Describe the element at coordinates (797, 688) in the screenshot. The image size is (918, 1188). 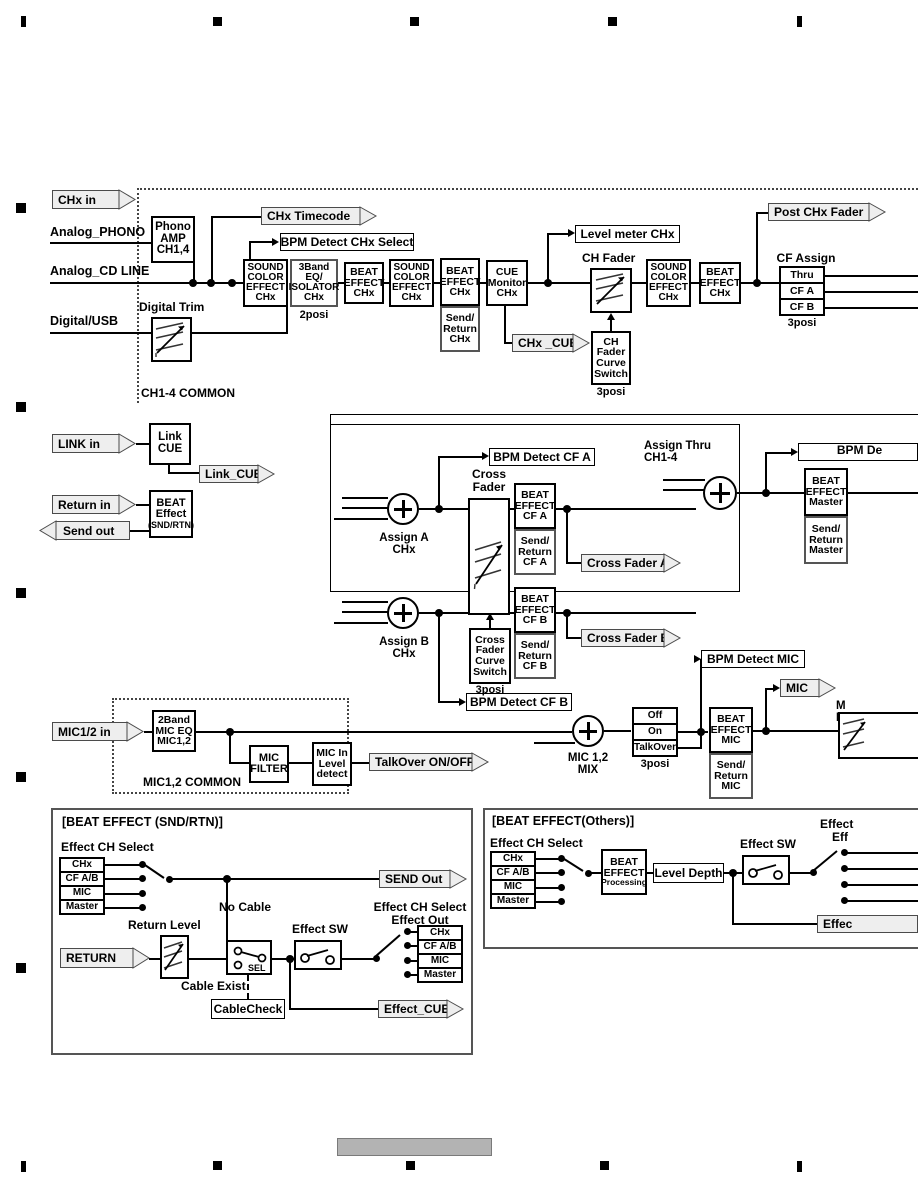
I see `tap-mic-out-label: MIC` at that location.